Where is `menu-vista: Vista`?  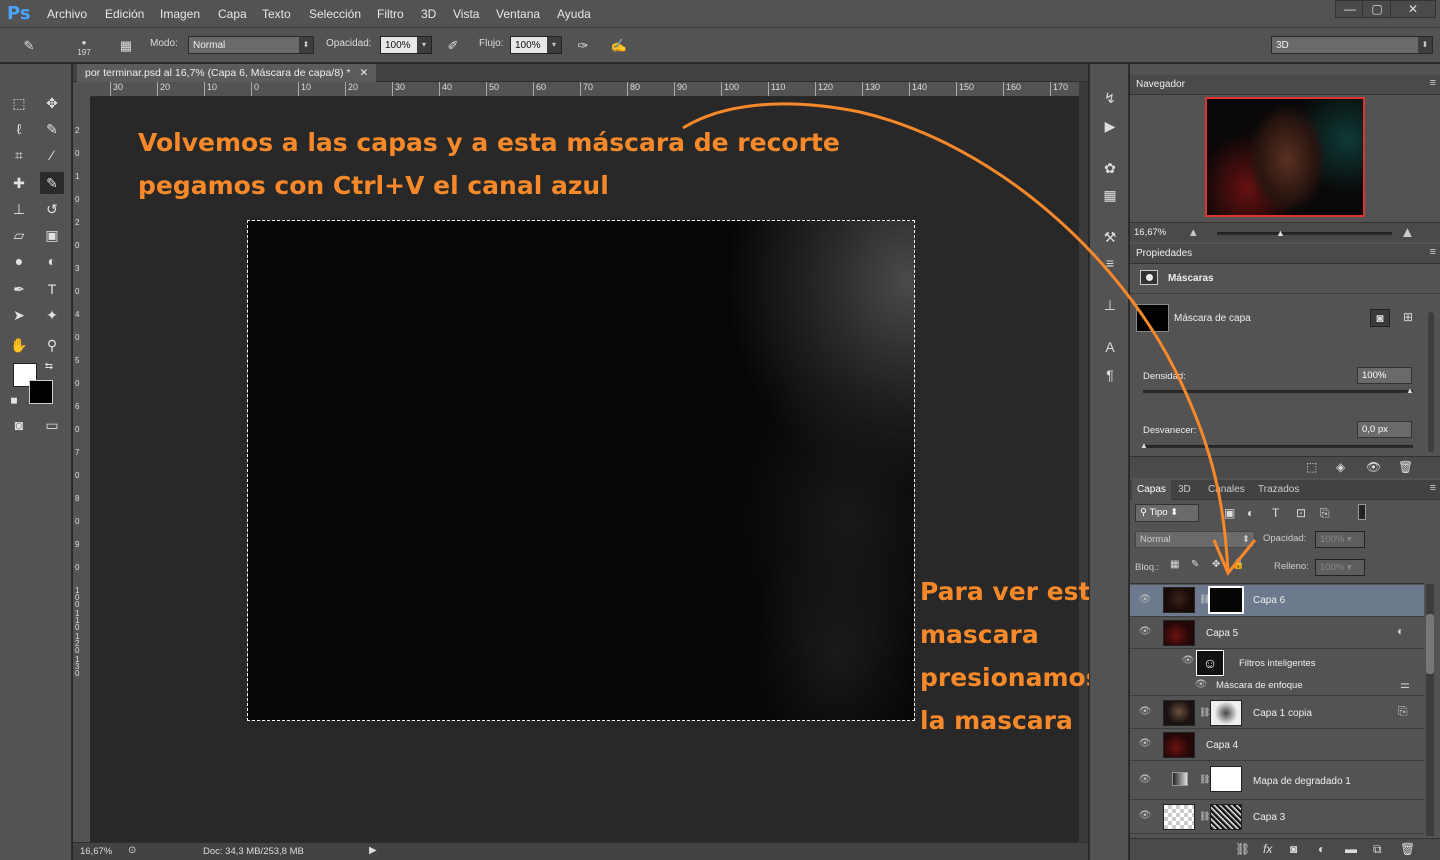
menu-vista: Vista is located at coordinates (466, 14).